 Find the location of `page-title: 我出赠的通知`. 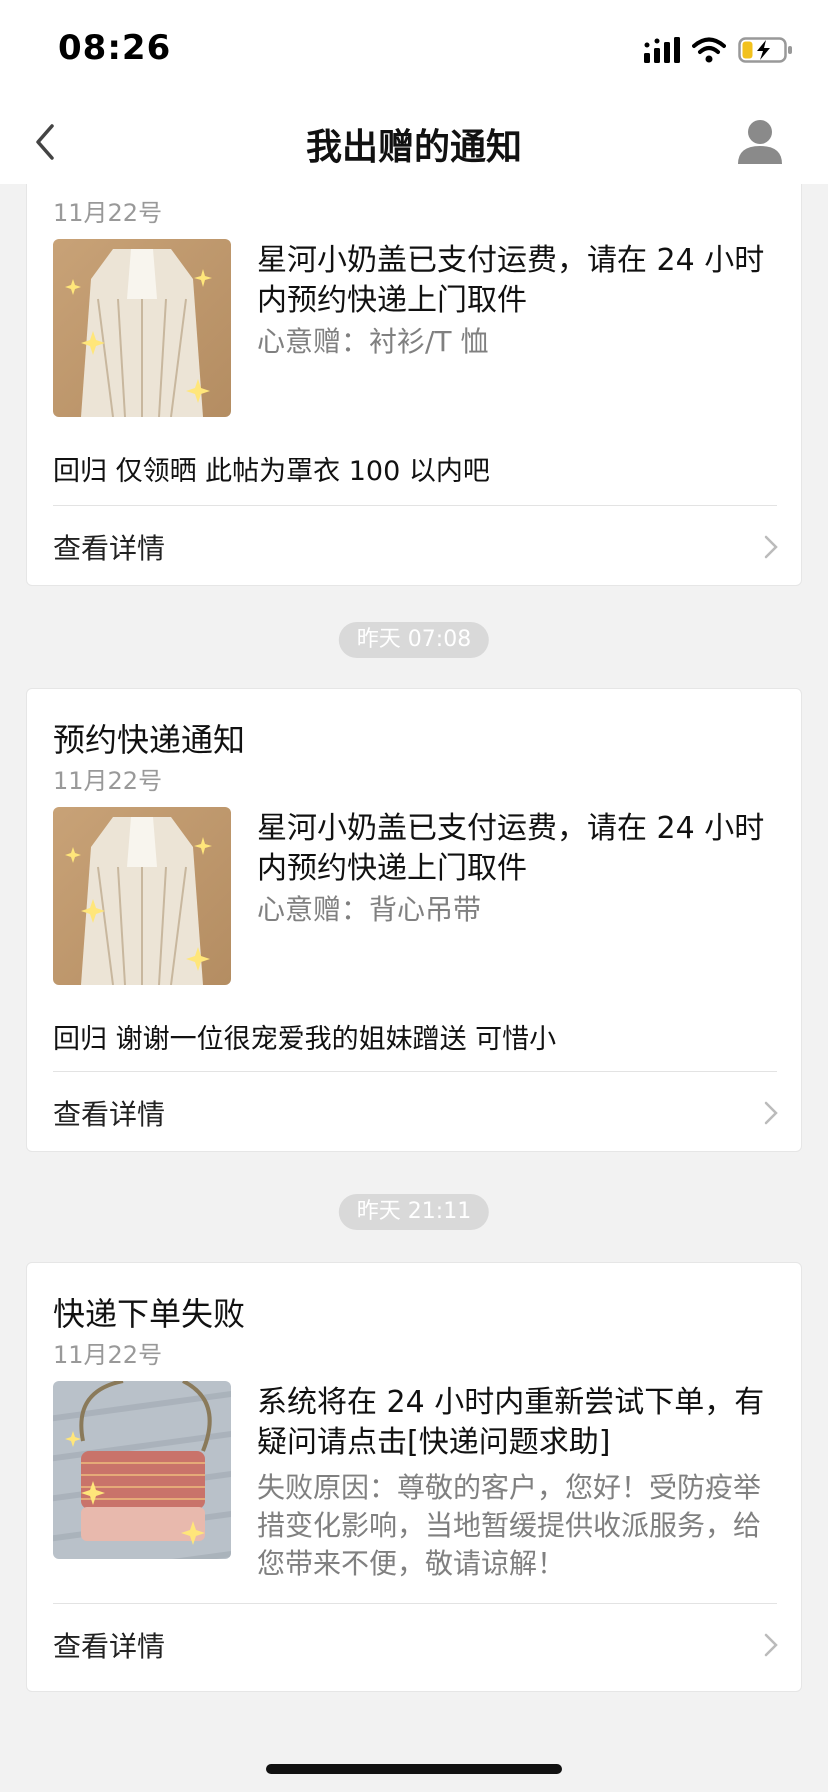

page-title: 我出赠的通知 is located at coordinates (413, 147).